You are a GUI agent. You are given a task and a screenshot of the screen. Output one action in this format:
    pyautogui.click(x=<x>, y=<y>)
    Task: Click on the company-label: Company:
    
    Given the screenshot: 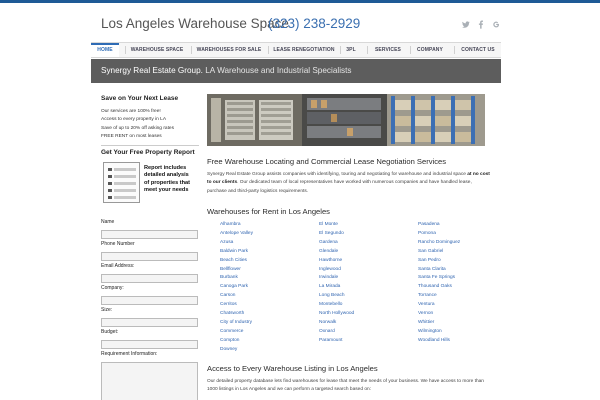 What is the action you would take?
    pyautogui.click(x=112, y=288)
    